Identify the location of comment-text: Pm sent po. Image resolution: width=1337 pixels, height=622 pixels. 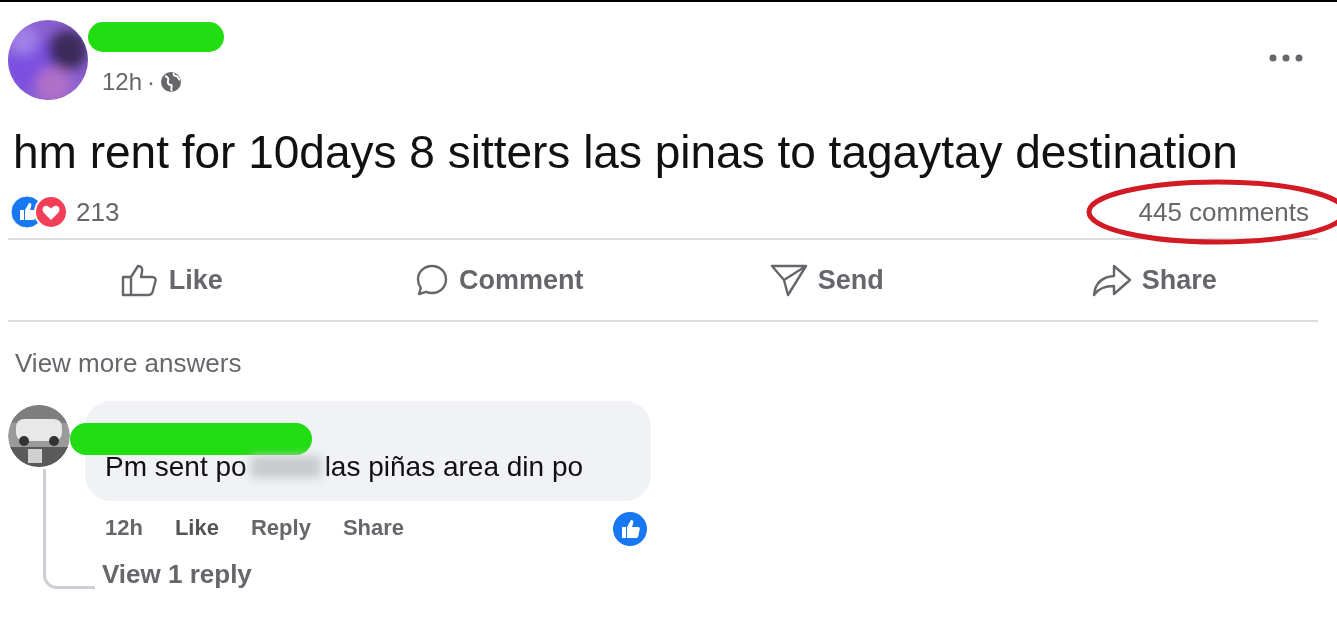
(176, 467).